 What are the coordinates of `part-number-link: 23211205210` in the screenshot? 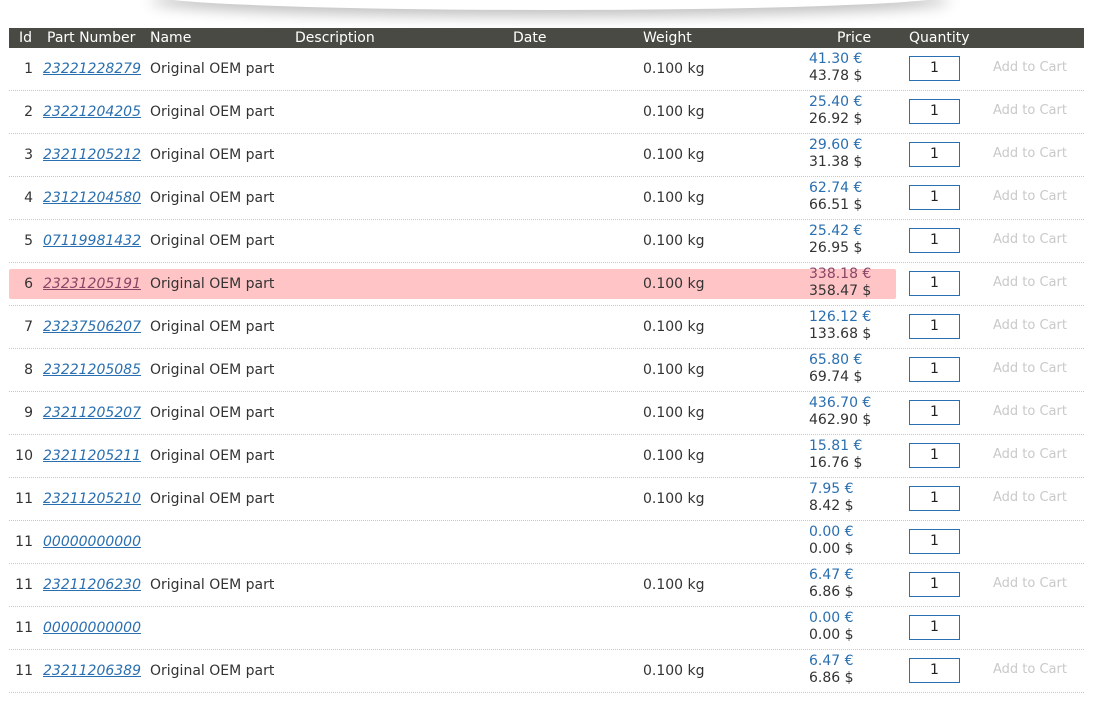 It's located at (92, 499).